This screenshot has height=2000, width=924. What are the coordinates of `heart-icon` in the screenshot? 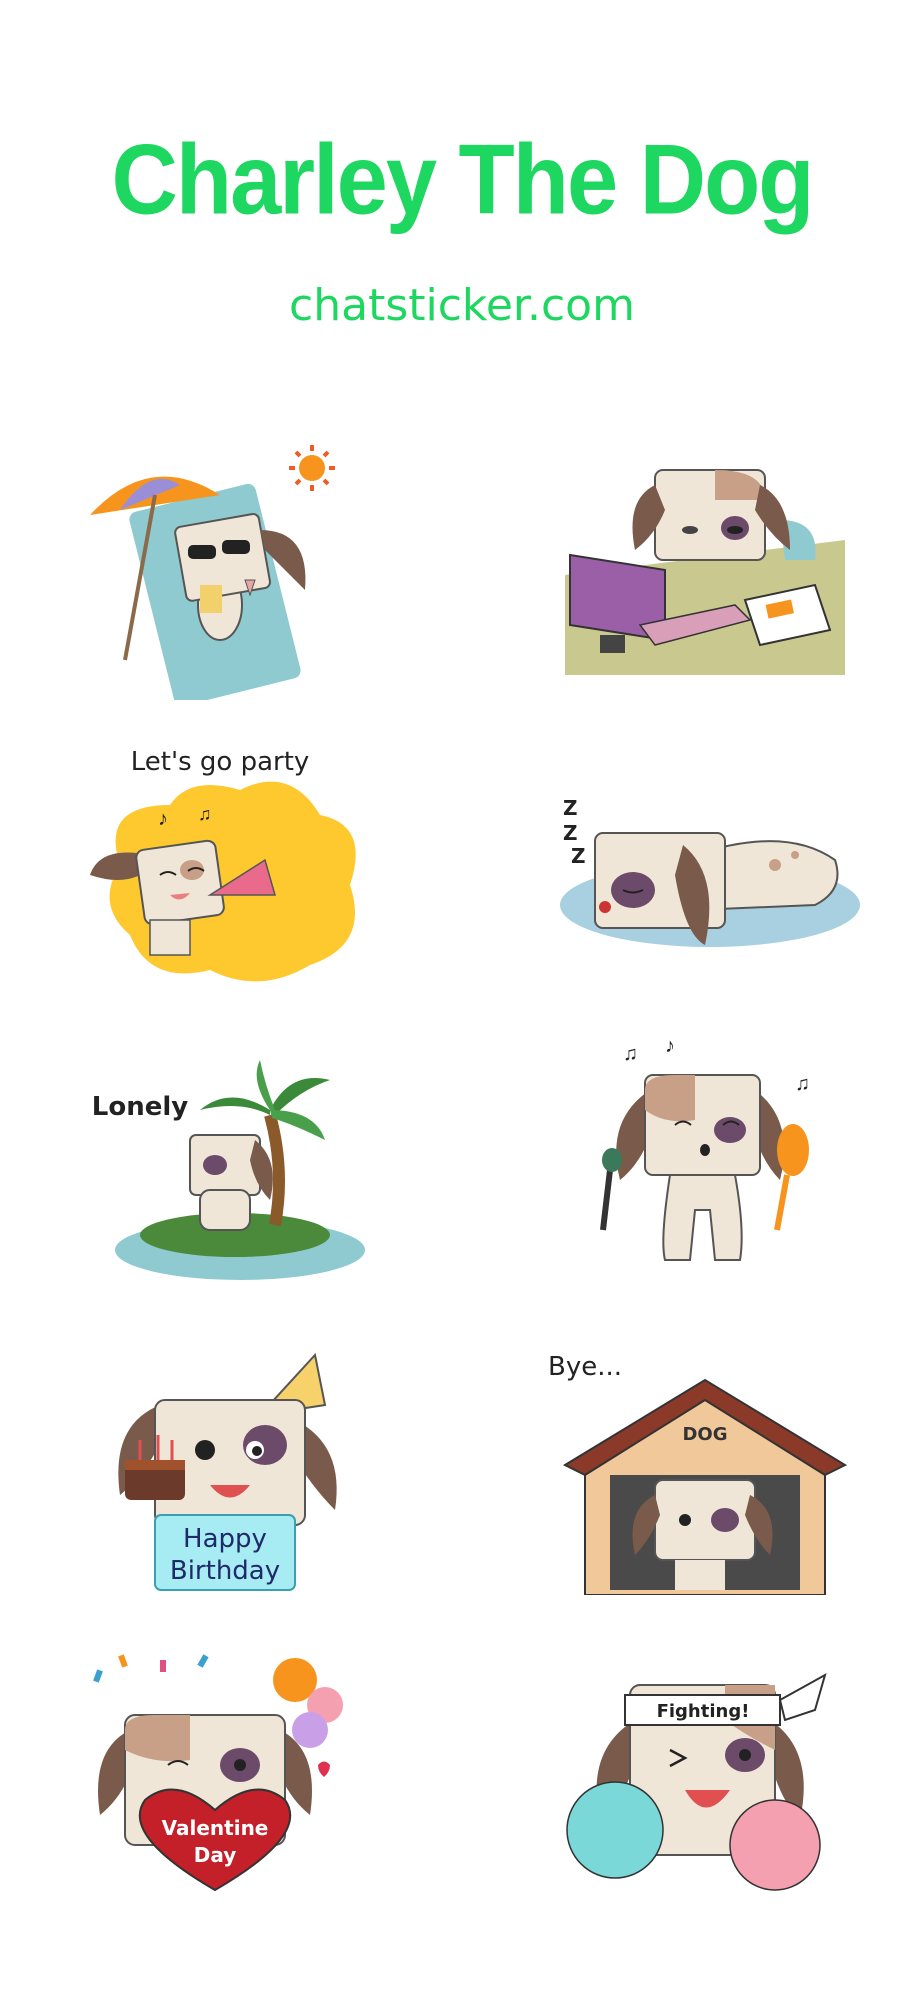 It's located at (324, 1769).